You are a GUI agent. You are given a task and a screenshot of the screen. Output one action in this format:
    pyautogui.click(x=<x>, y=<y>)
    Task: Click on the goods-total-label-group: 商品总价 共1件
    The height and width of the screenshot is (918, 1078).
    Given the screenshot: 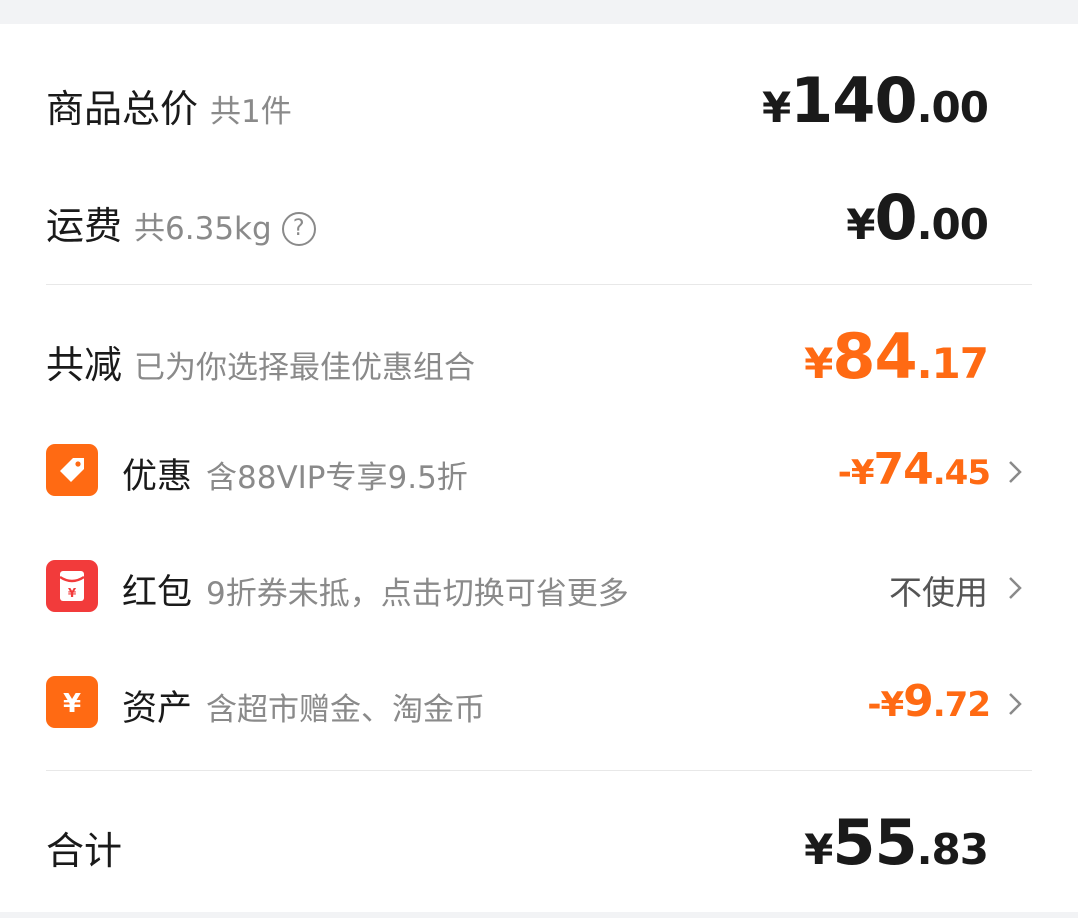 What is the action you would take?
    pyautogui.click(x=169, y=105)
    